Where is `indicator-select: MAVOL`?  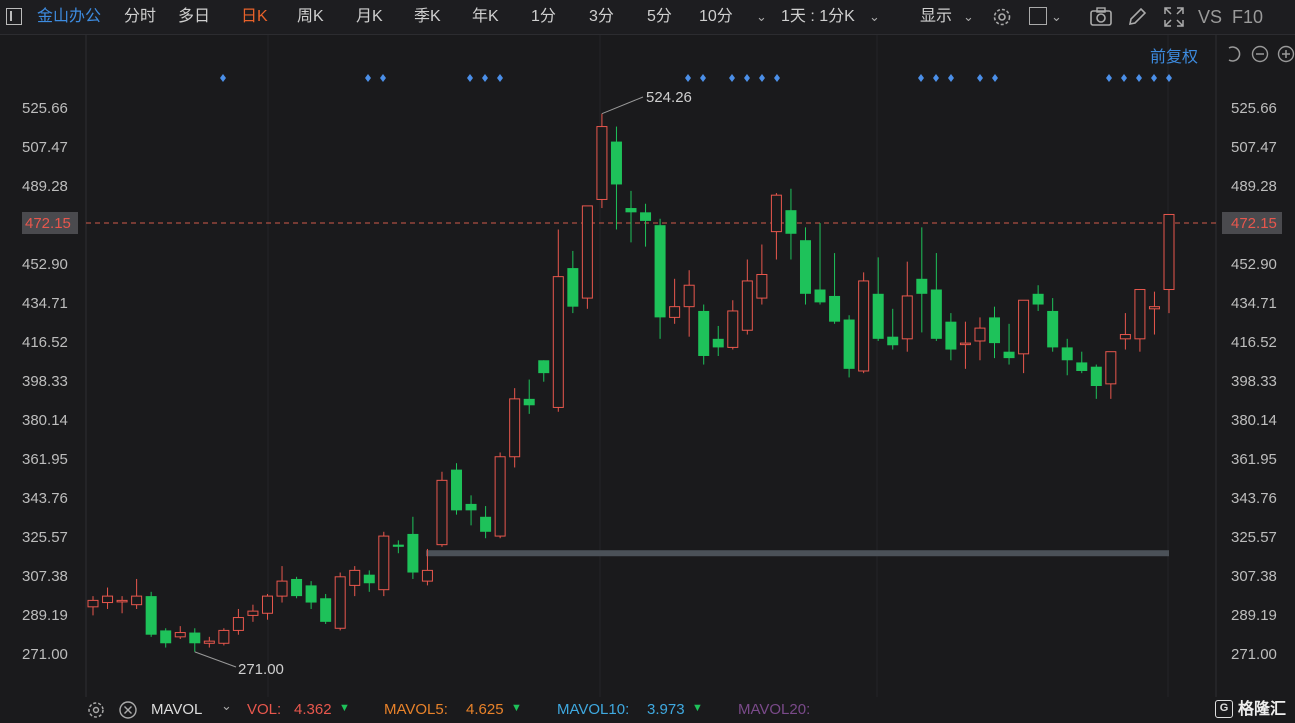 indicator-select: MAVOL is located at coordinates (176, 710).